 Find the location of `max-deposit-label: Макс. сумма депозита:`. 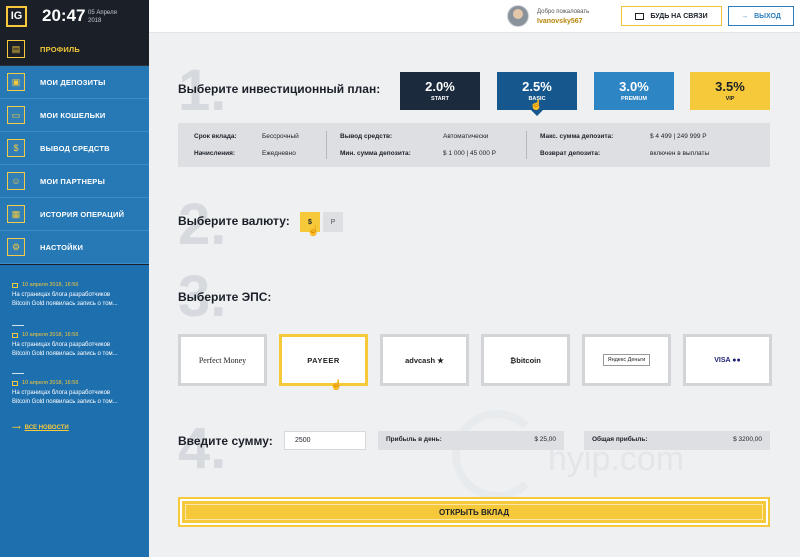

max-deposit-label: Макс. сумма депозита: is located at coordinates (577, 136).